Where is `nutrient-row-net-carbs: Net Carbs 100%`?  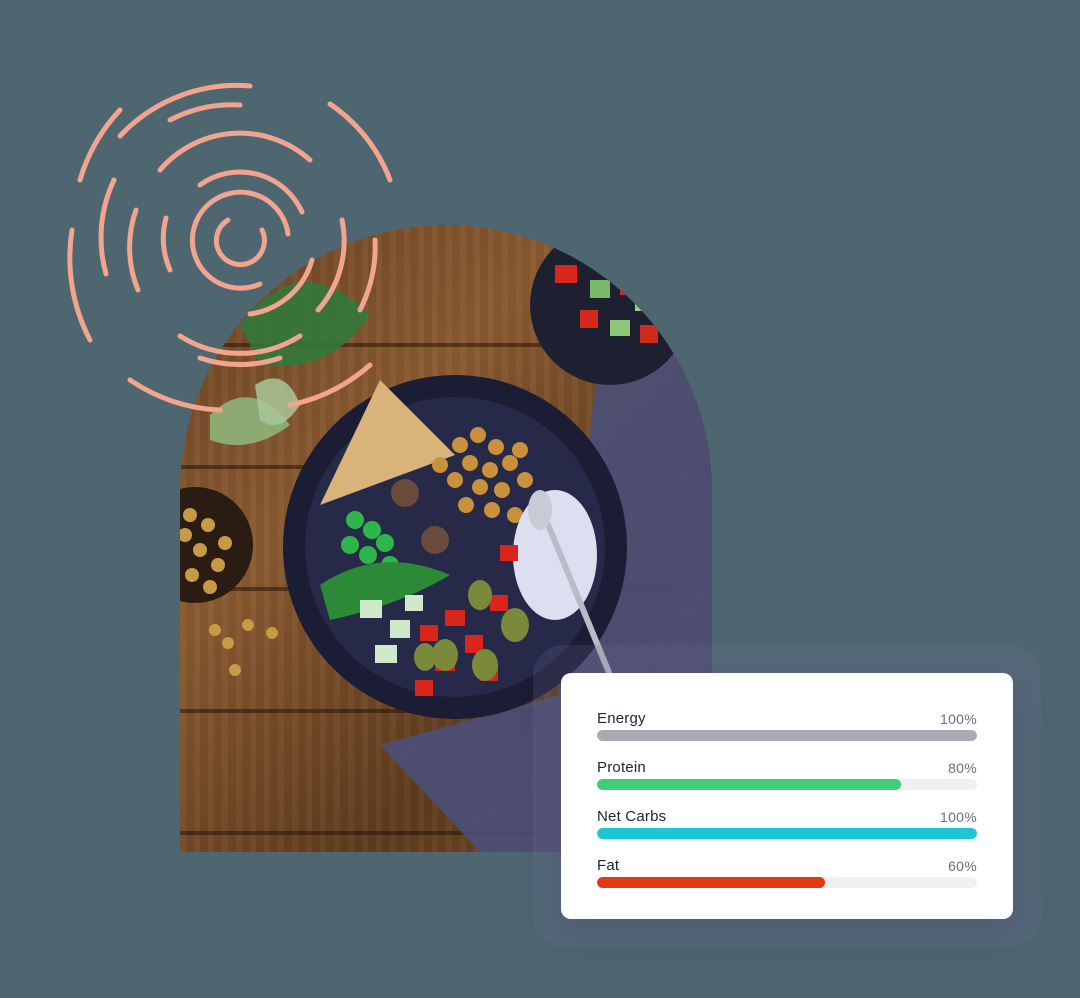 nutrient-row-net-carbs: Net Carbs 100% is located at coordinates (787, 829).